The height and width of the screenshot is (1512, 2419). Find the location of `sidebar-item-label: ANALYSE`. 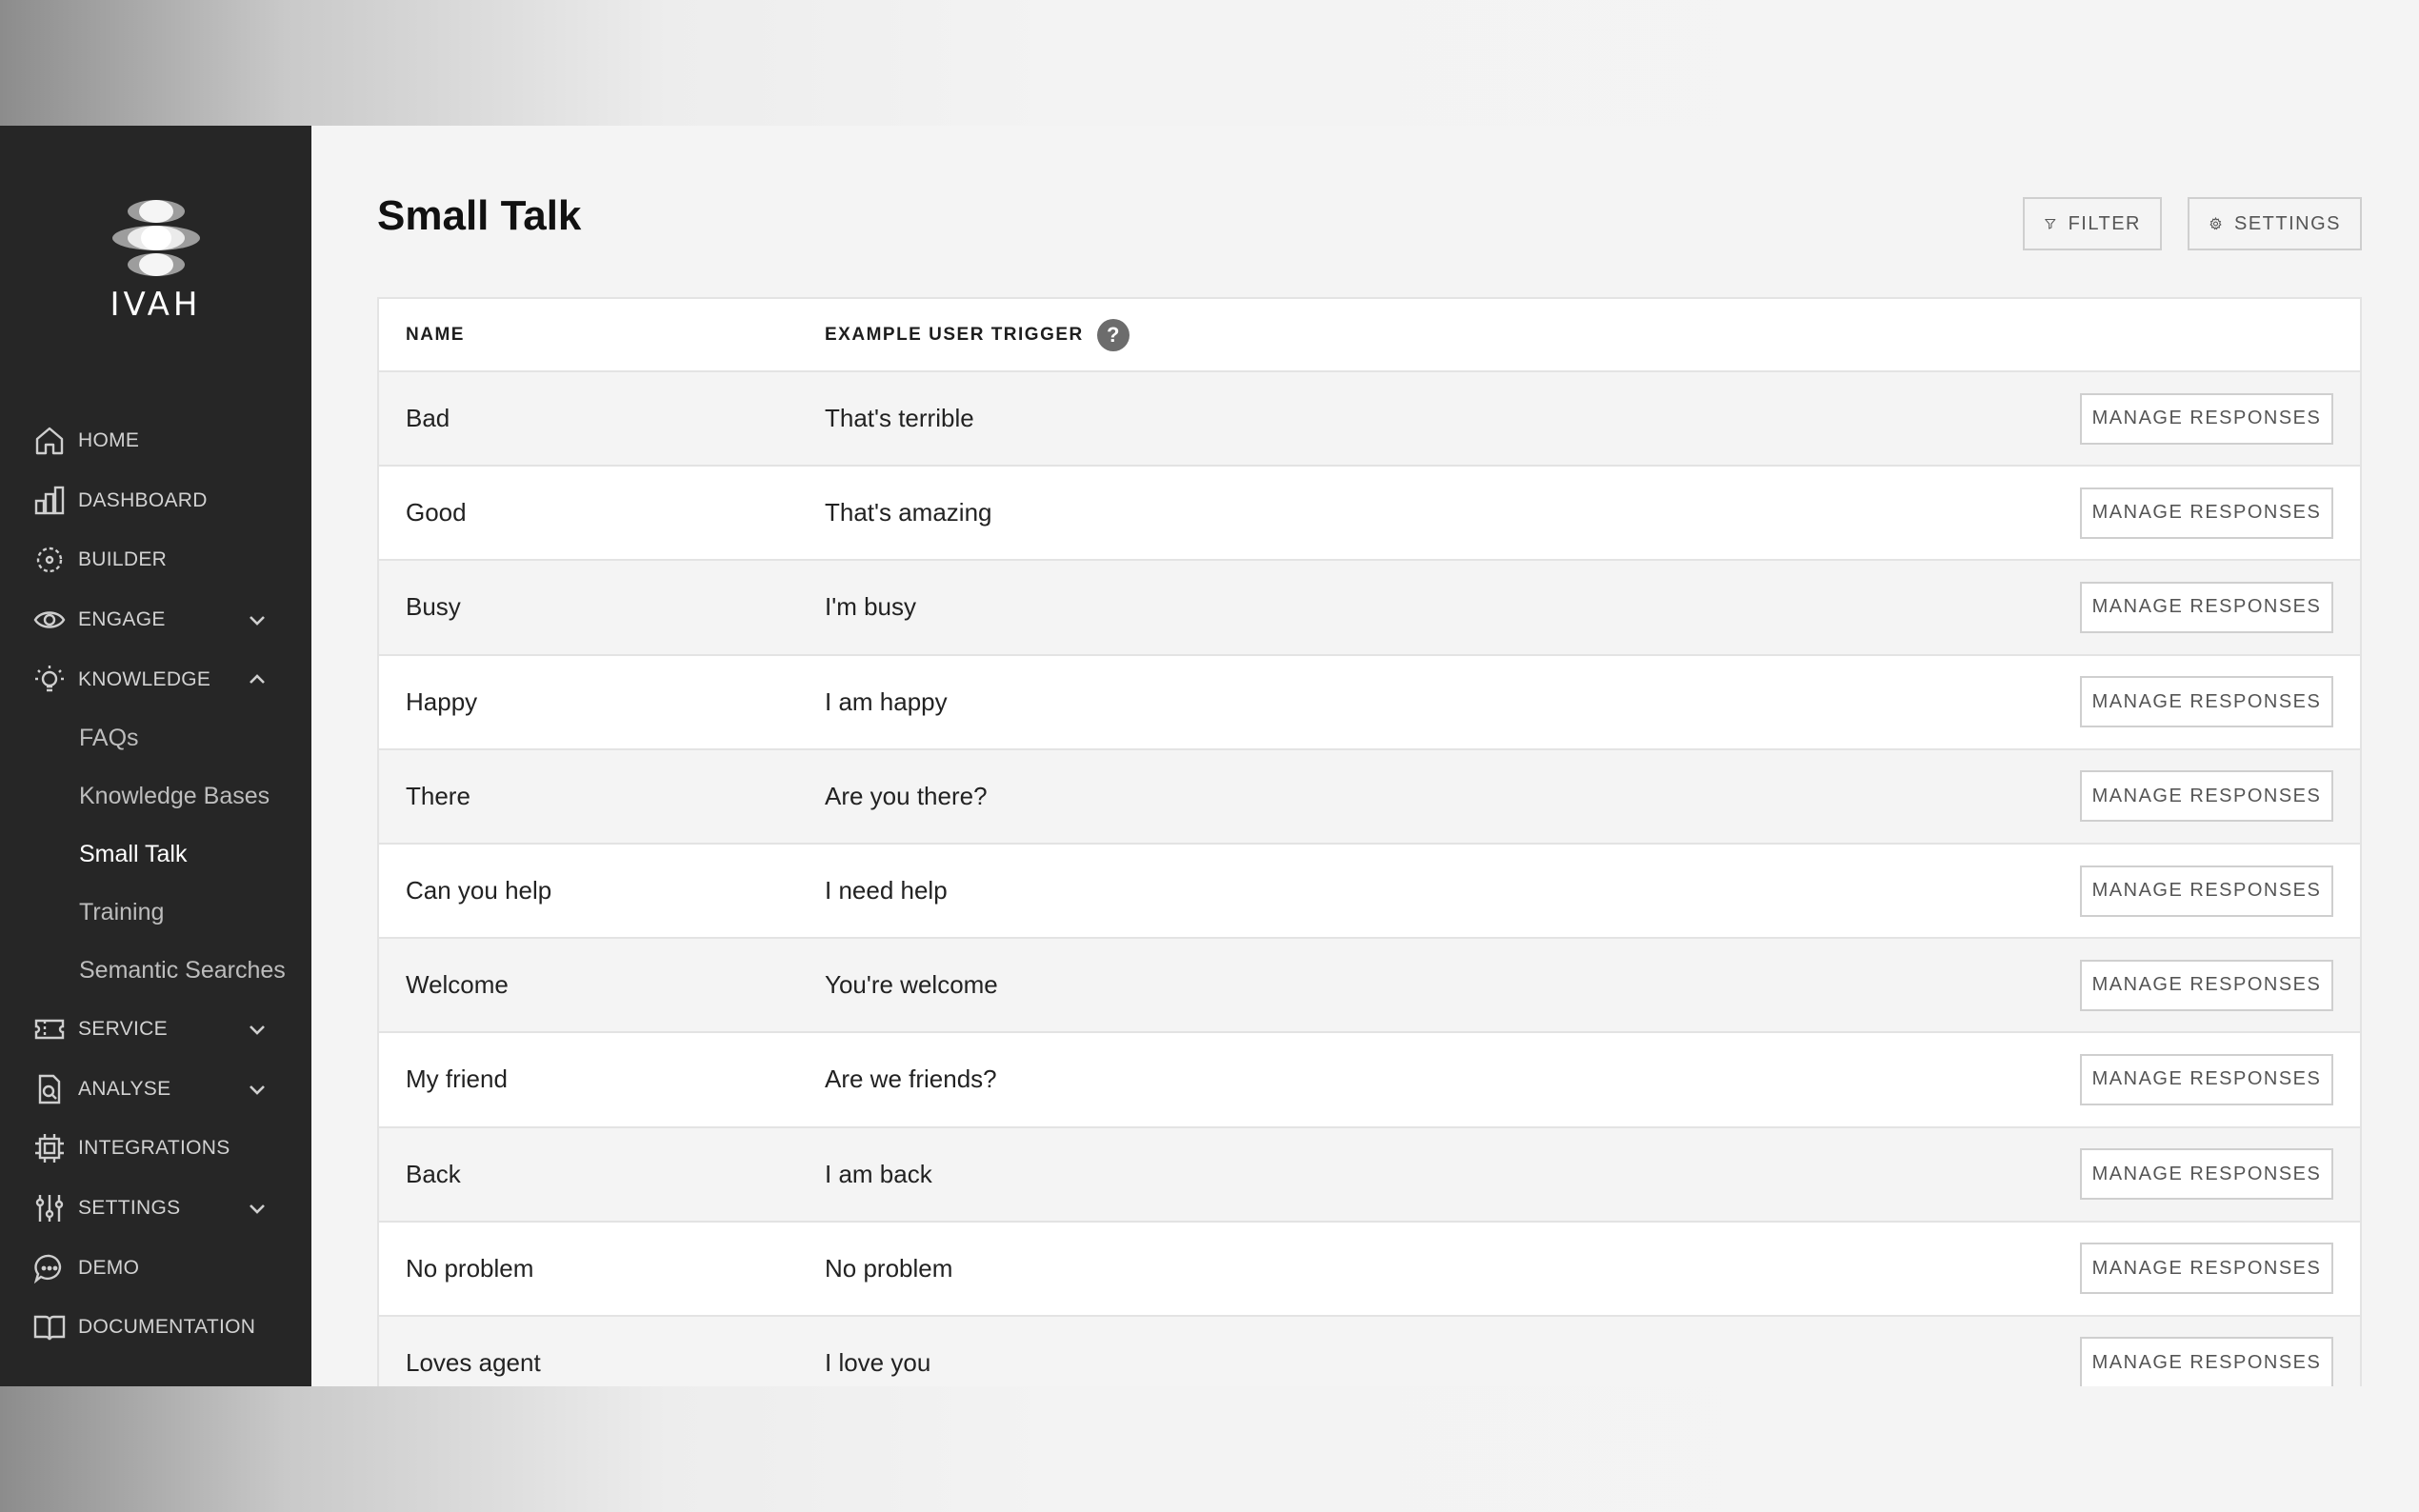

sidebar-item-label: ANALYSE is located at coordinates (124, 1088).